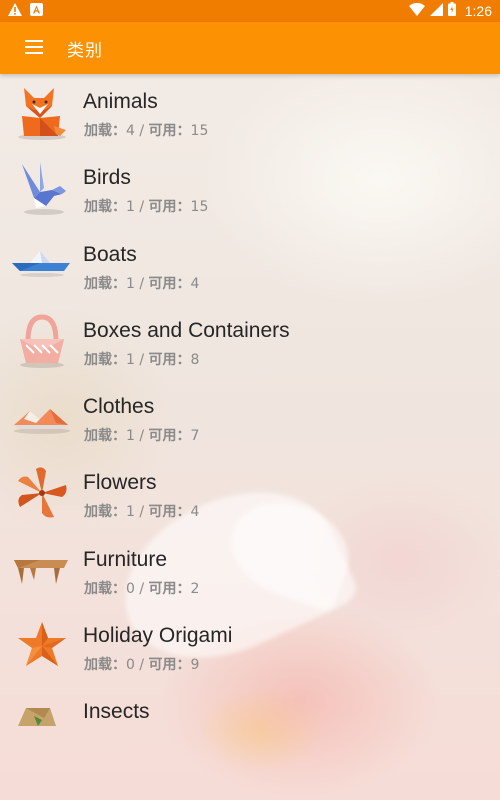 Image resolution: width=500 pixels, height=800 pixels. What do you see at coordinates (250, 265) in the screenshot?
I see `list-item-boats: Boats 加载：1 / 可用：4` at bounding box center [250, 265].